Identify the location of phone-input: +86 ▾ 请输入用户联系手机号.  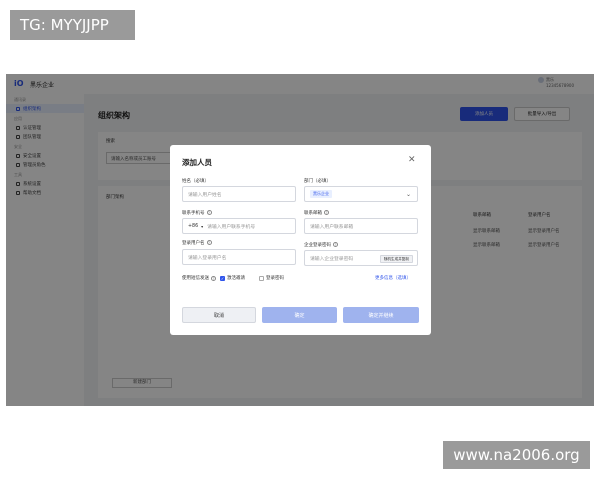
(239, 226).